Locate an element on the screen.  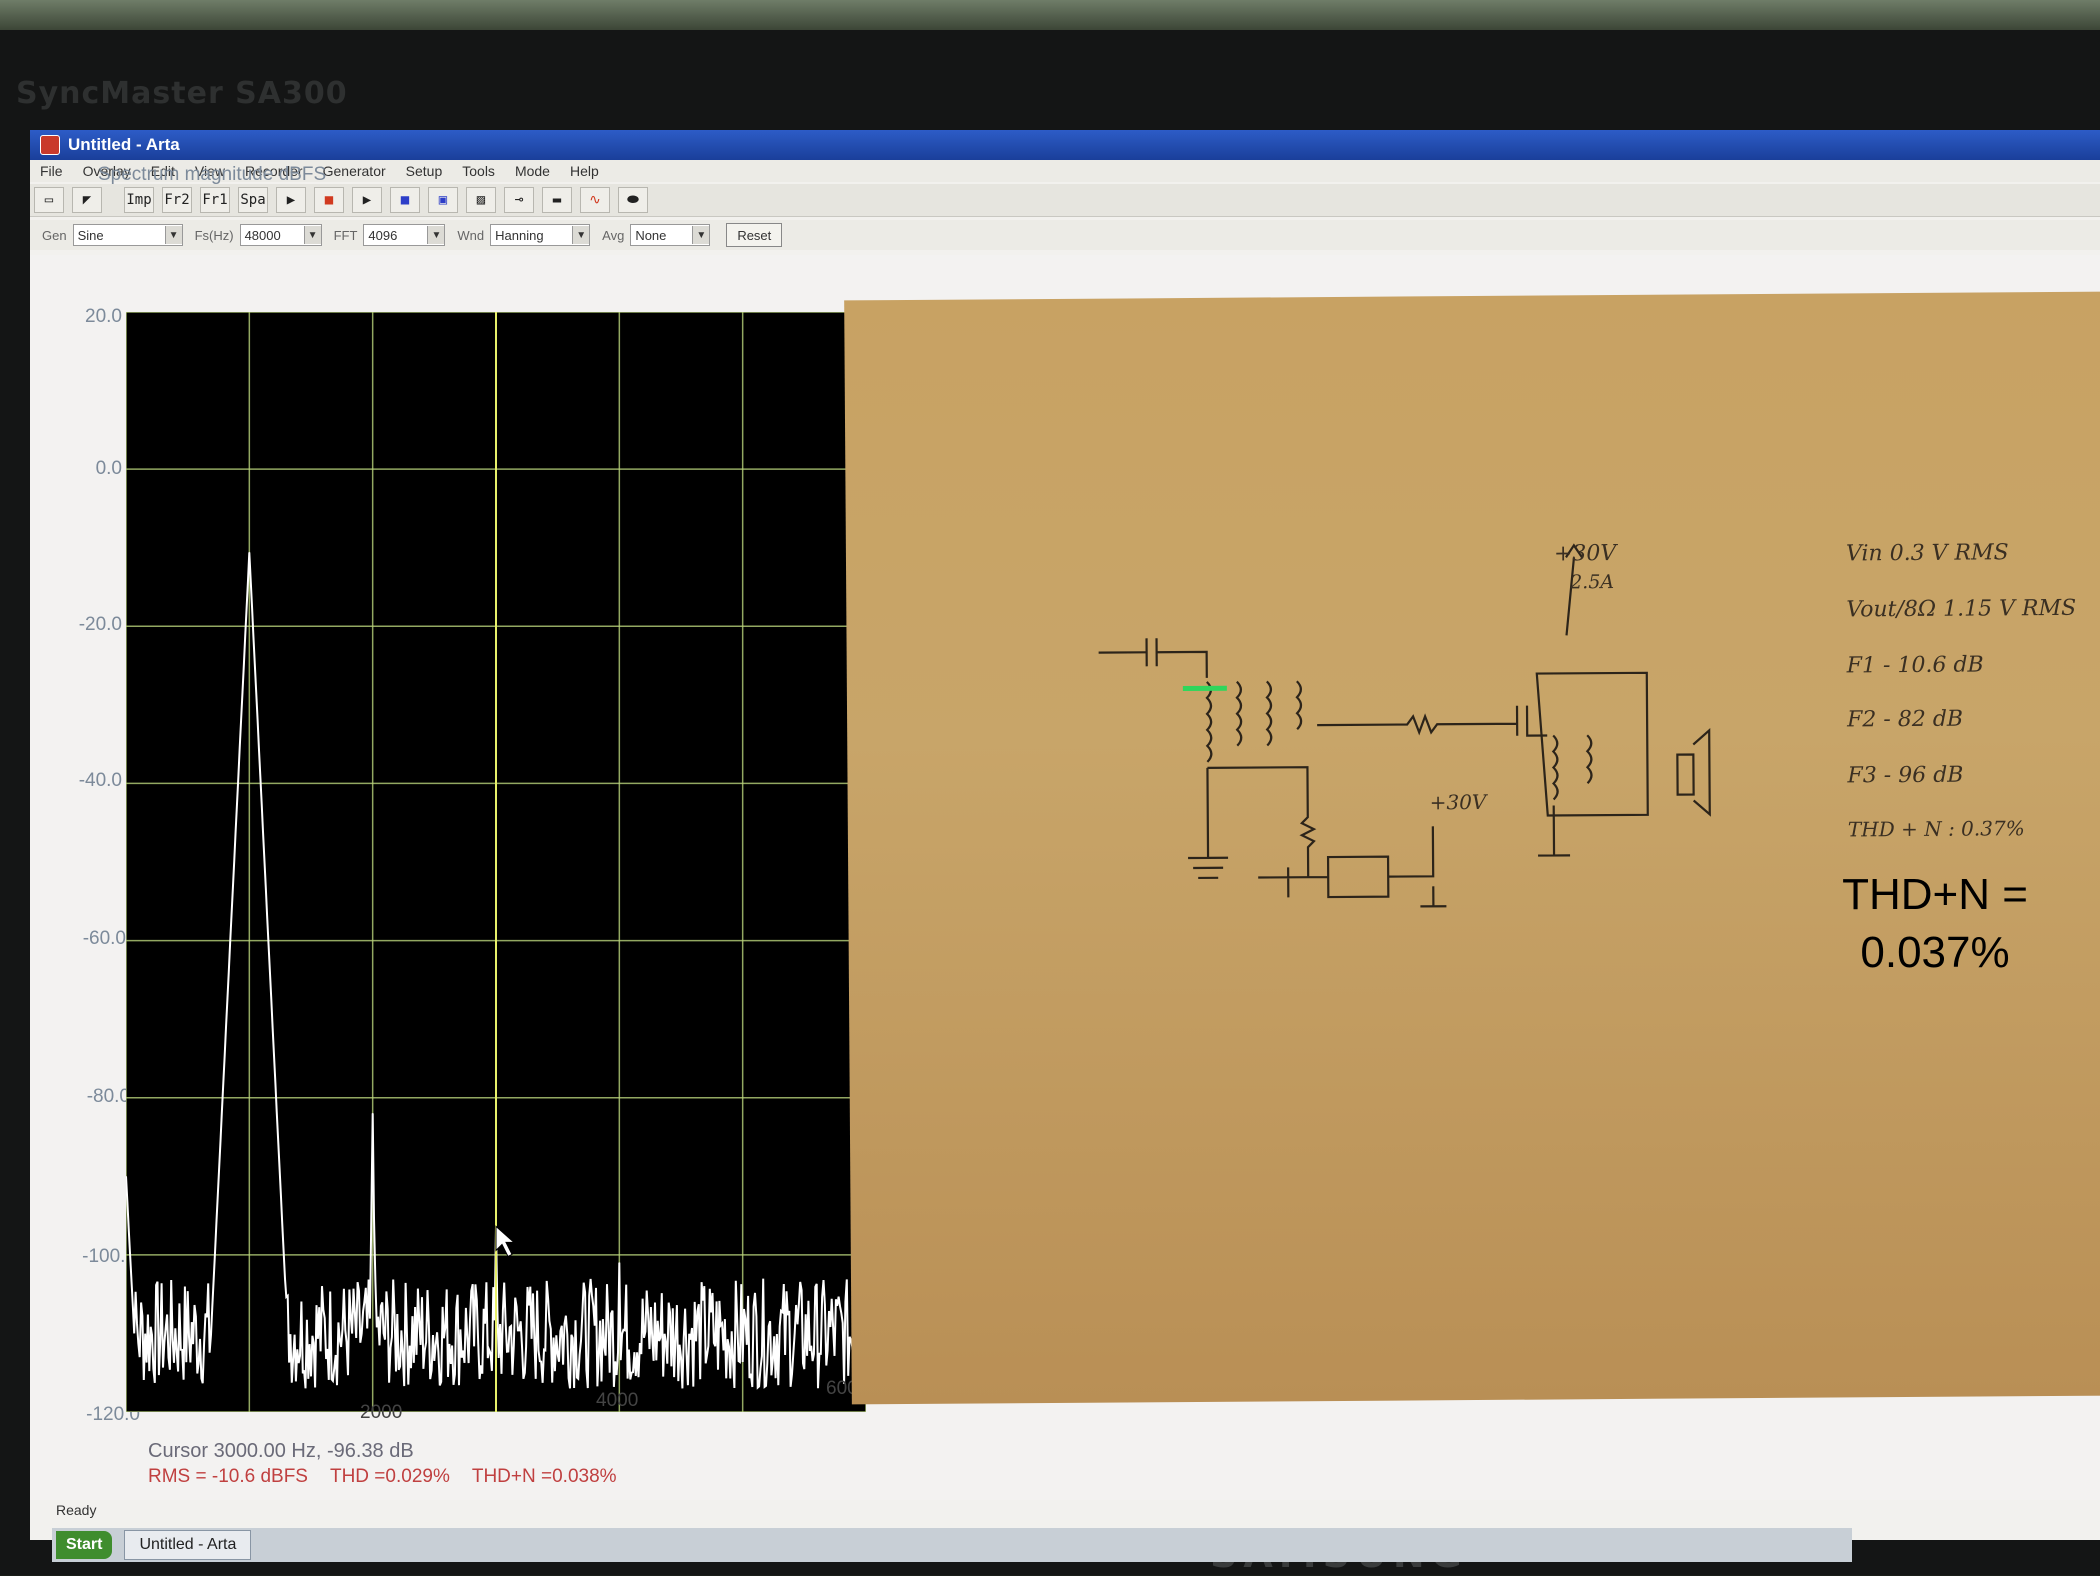
supply-voltage-note: +30V is located at coordinates (1585, 554).